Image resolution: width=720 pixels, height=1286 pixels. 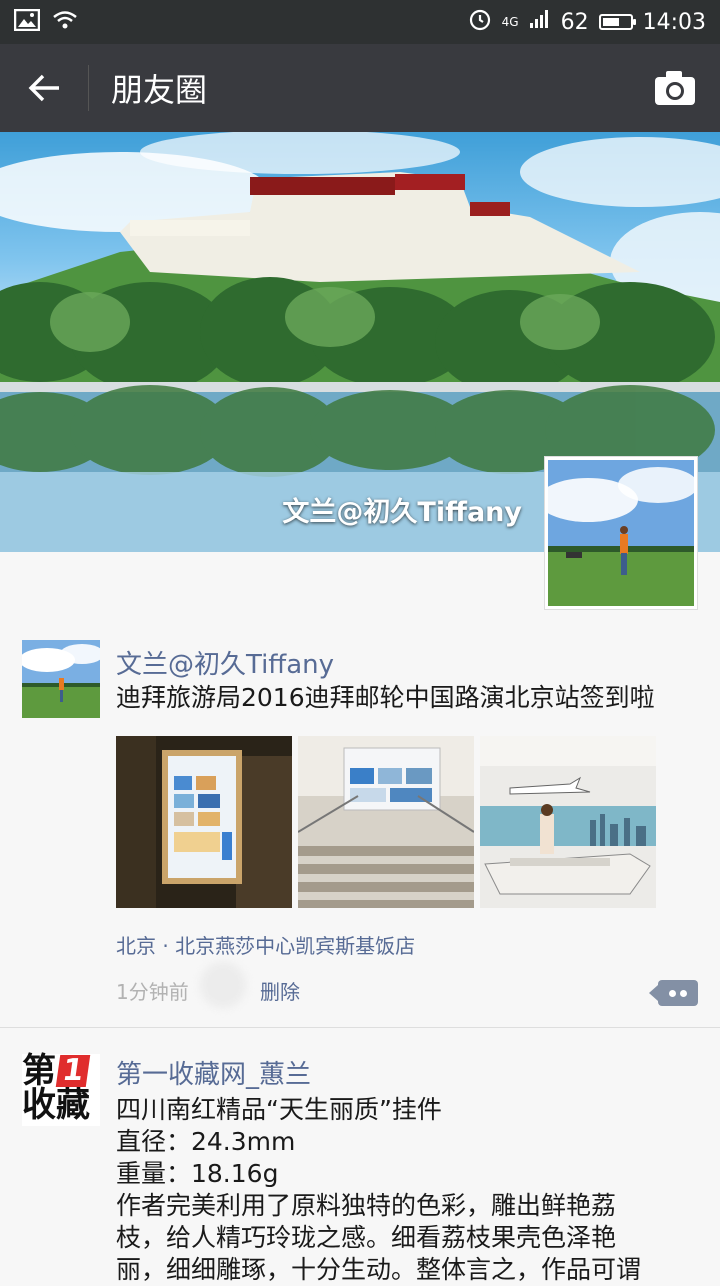 I want to click on signal-icon, so click(x=540, y=22).